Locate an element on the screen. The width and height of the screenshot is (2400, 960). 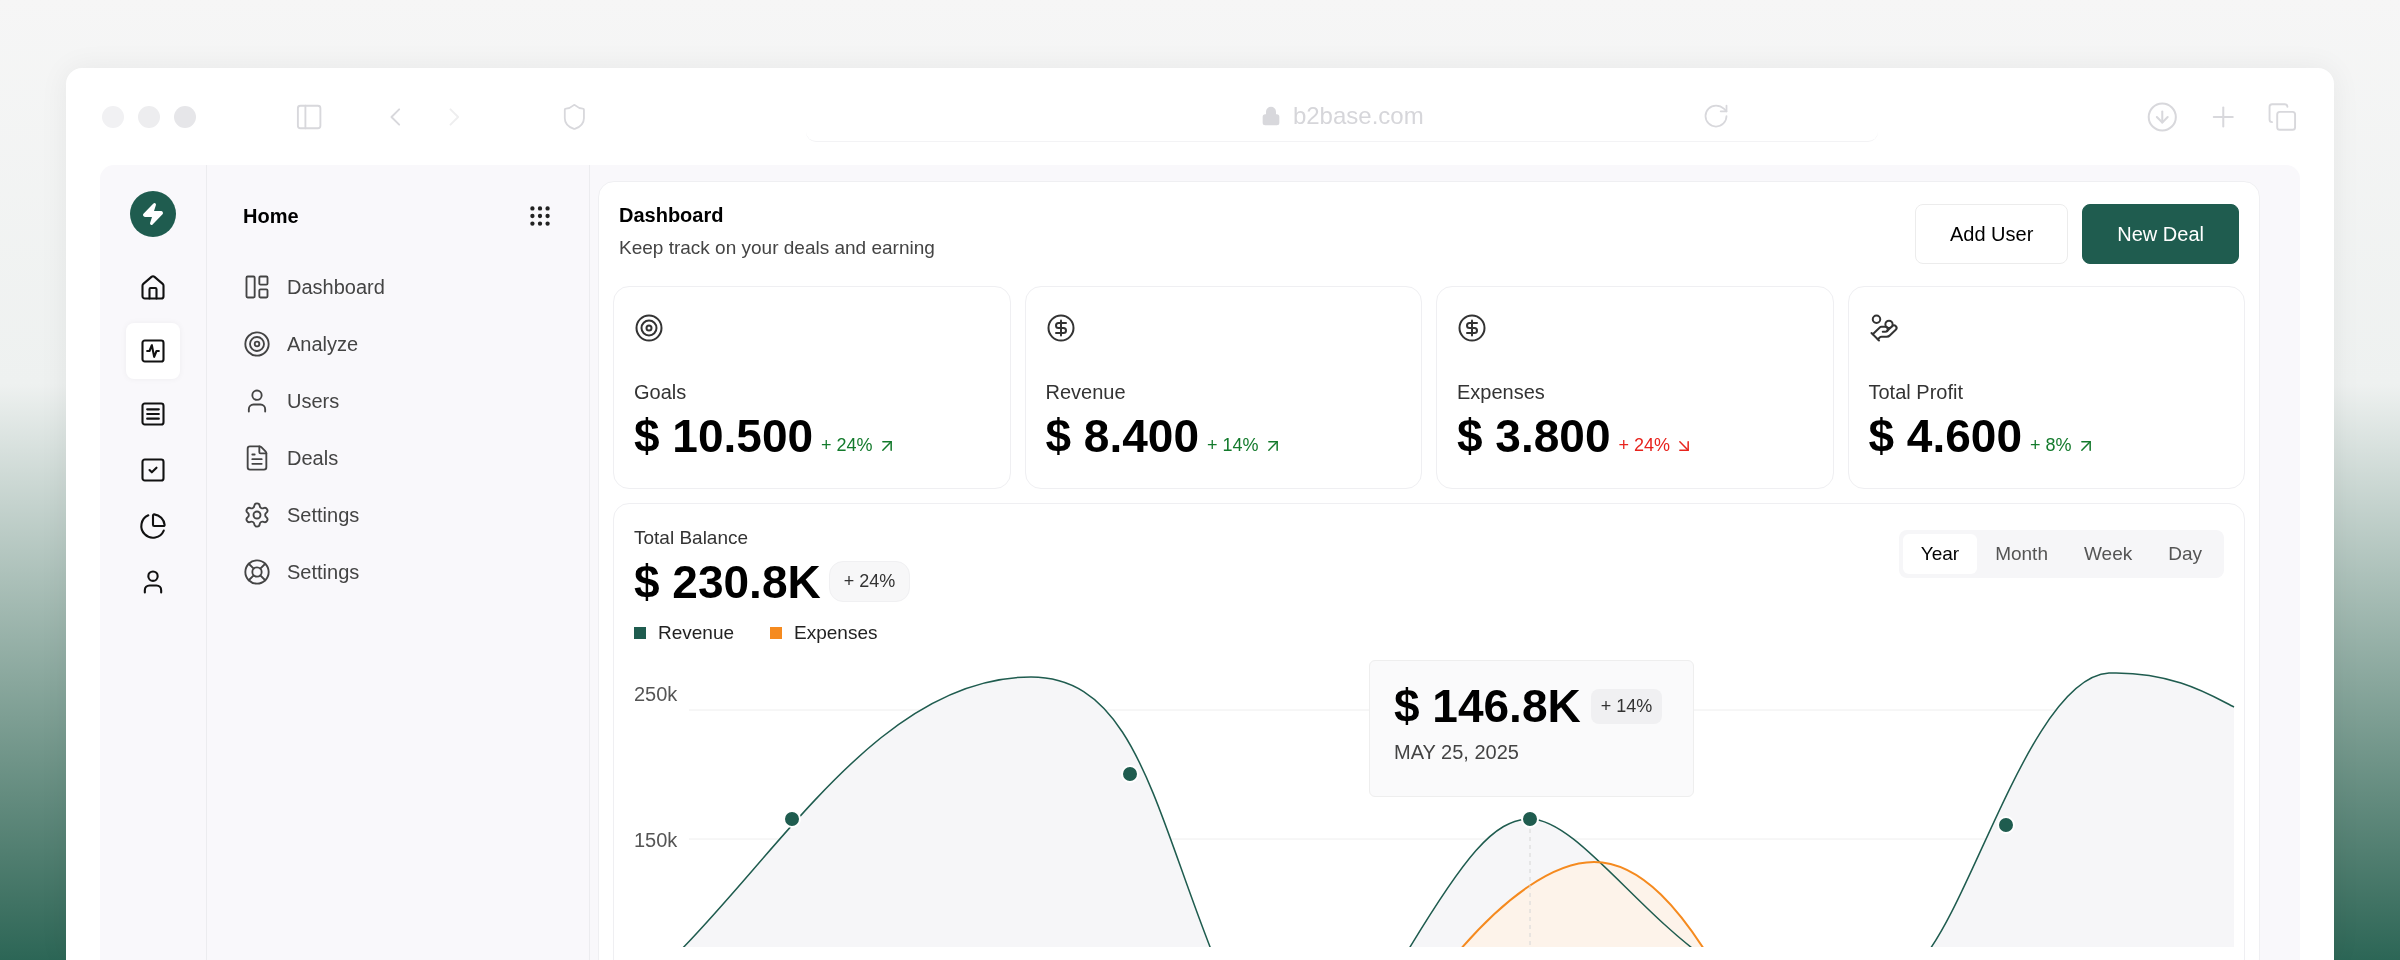
sidebar-label: Analyze is located at coordinates (323, 344).